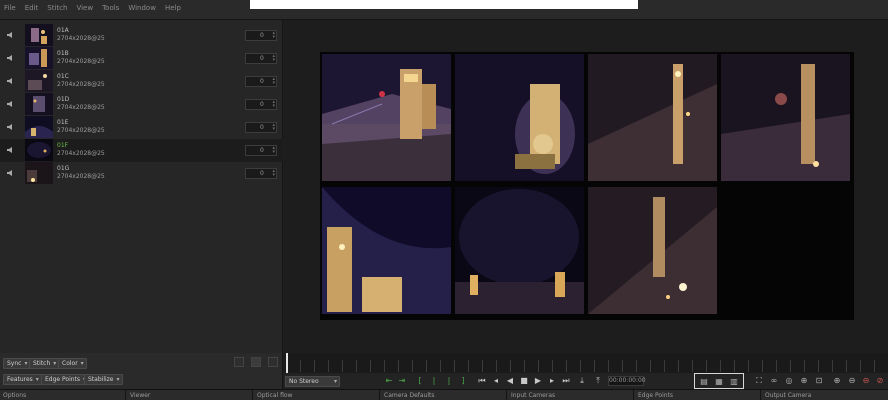 The image size is (888, 400). Describe the element at coordinates (142, 8) in the screenshot. I see `menu-window: Window` at that location.